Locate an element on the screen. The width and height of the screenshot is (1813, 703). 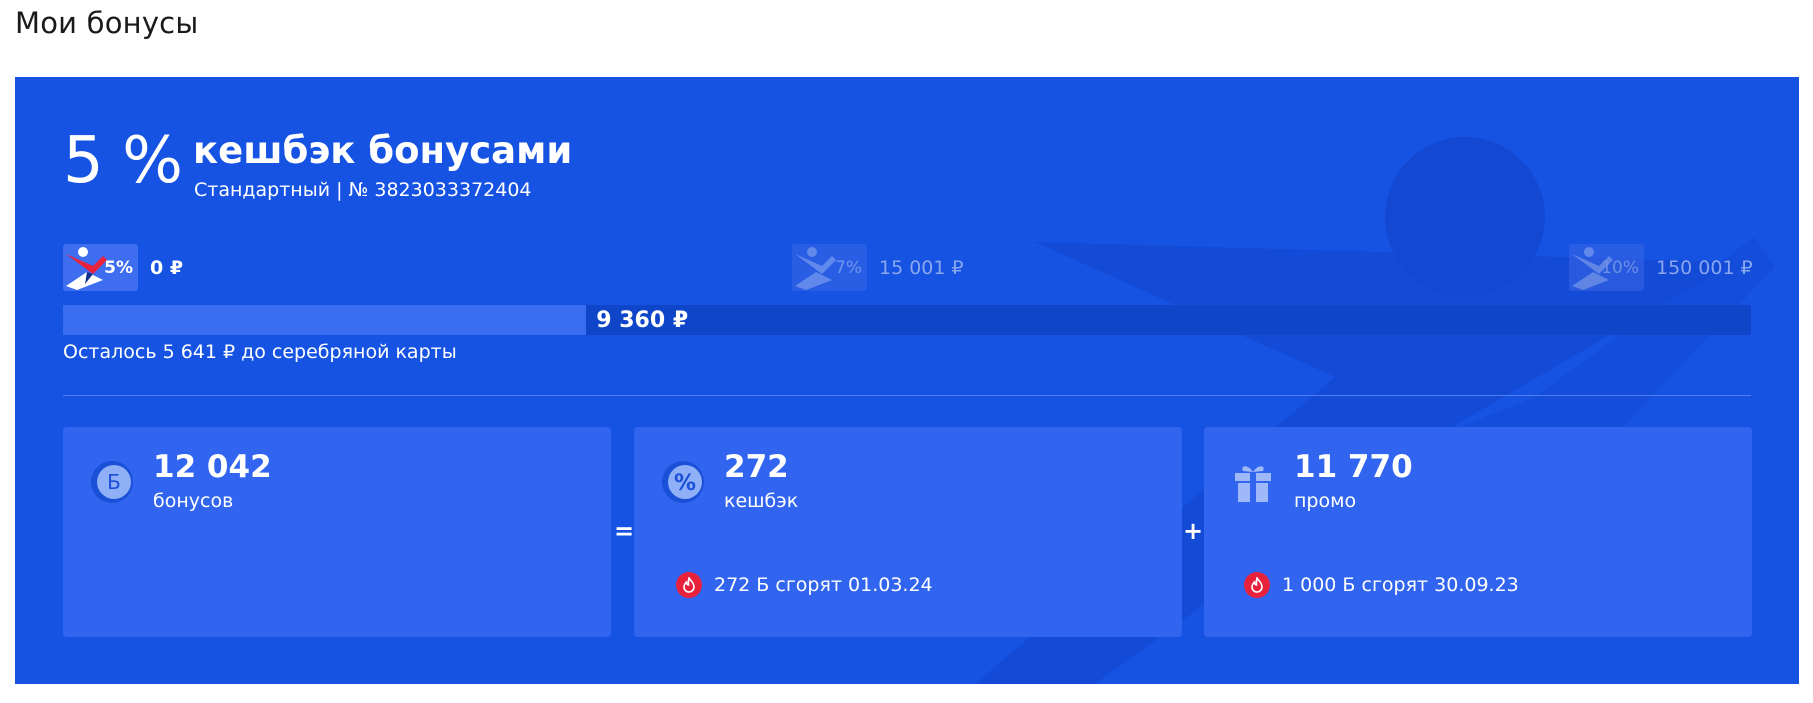
bonus-coin-icon: Б is located at coordinates (112, 482).